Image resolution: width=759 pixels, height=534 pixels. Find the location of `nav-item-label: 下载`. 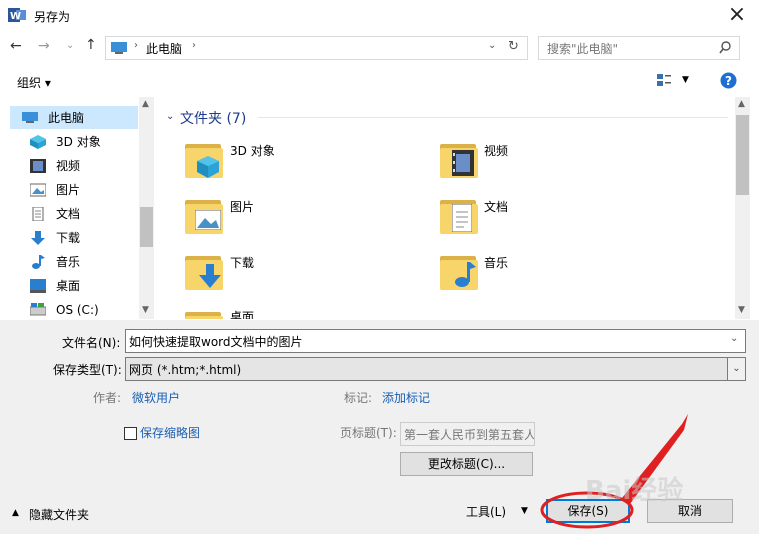

nav-item-label: 下载 is located at coordinates (68, 238).